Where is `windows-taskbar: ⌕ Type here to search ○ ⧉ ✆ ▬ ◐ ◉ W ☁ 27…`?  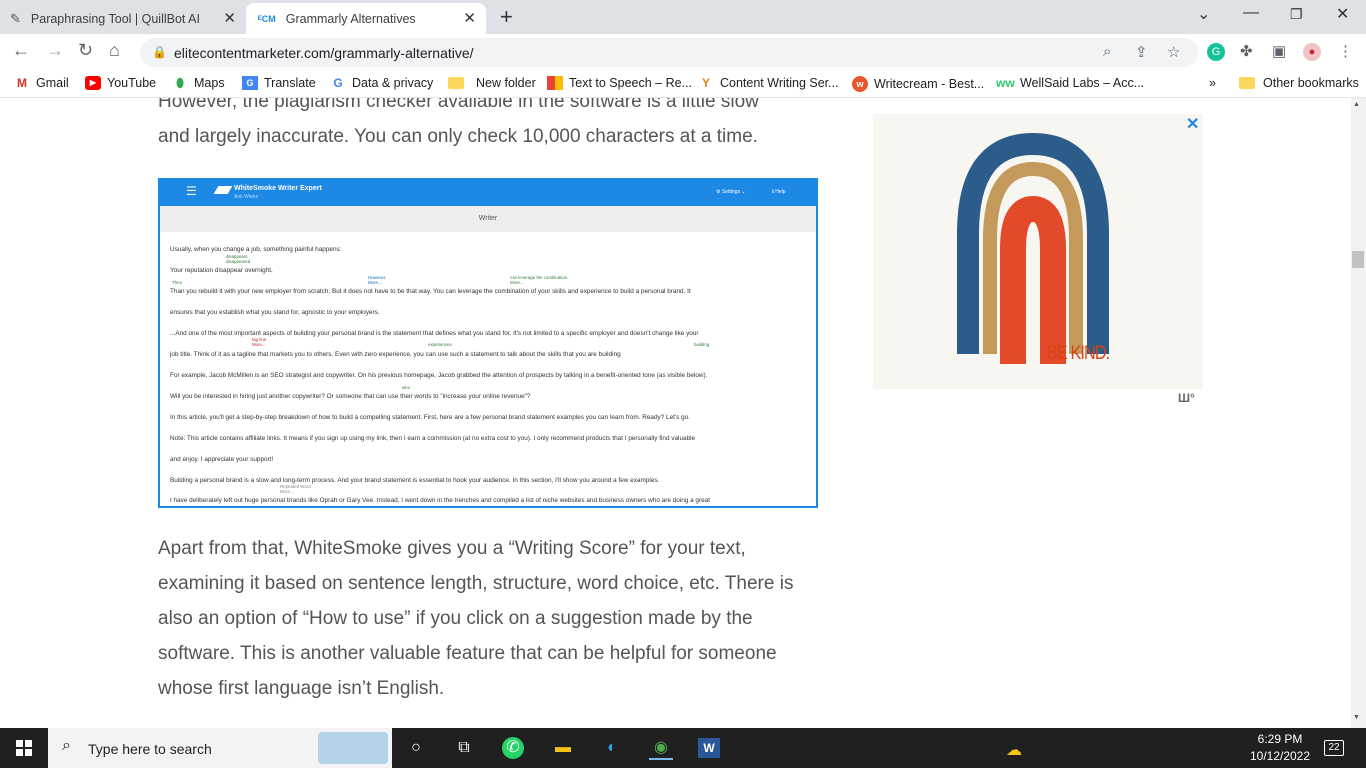
windows-taskbar: ⌕ Type here to search ○ ⧉ ✆ ▬ ◐ ◉ W ☁ 27… is located at coordinates (683, 748).